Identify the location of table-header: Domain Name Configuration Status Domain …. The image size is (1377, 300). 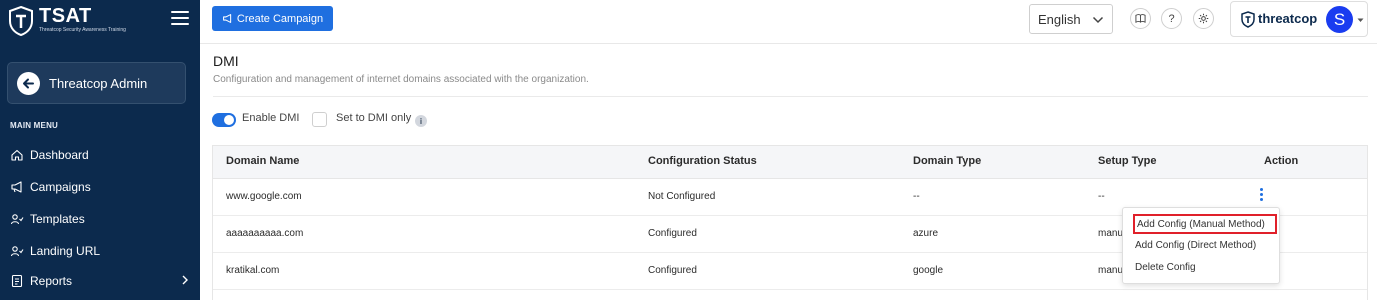
(790, 162).